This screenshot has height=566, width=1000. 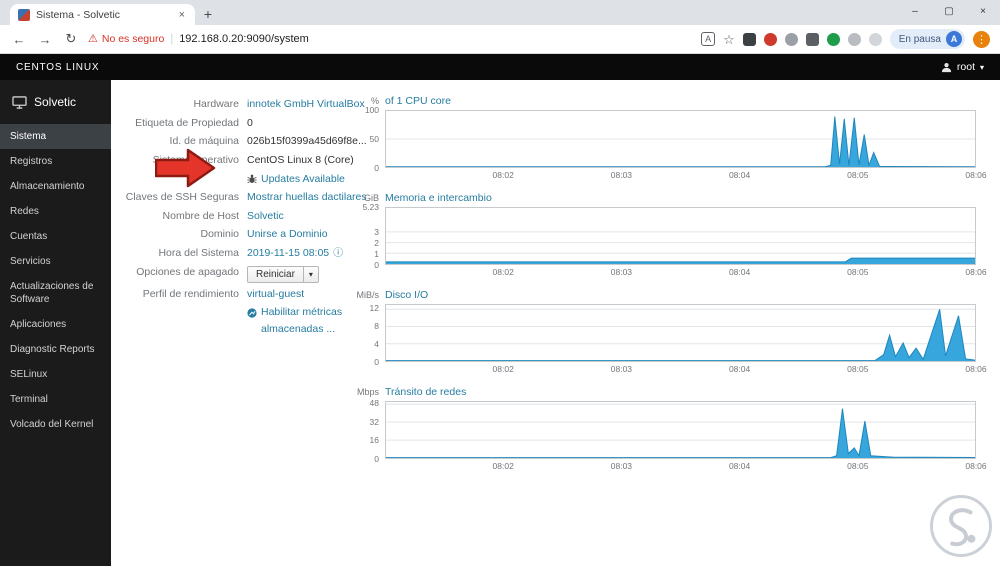 I want to click on minimize-icon: –, so click(x=915, y=12).